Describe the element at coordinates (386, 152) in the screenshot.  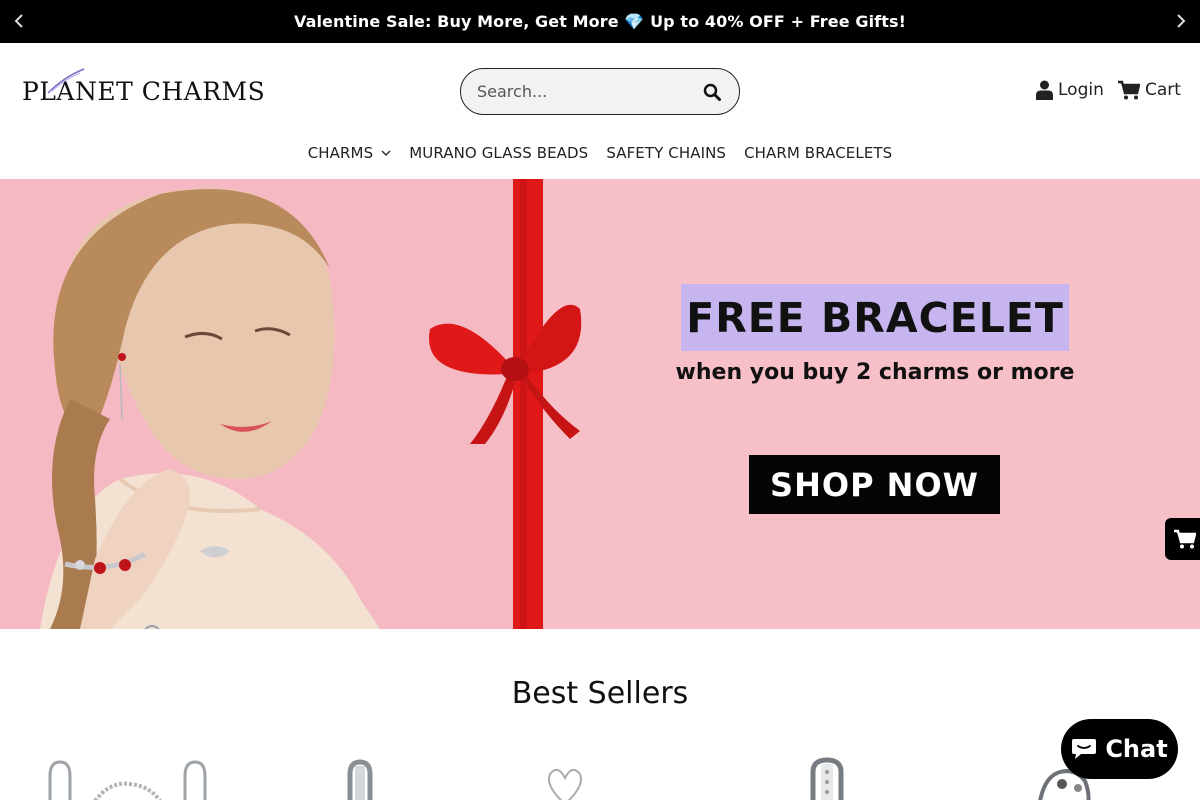
I see `chevron-down-icon` at that location.